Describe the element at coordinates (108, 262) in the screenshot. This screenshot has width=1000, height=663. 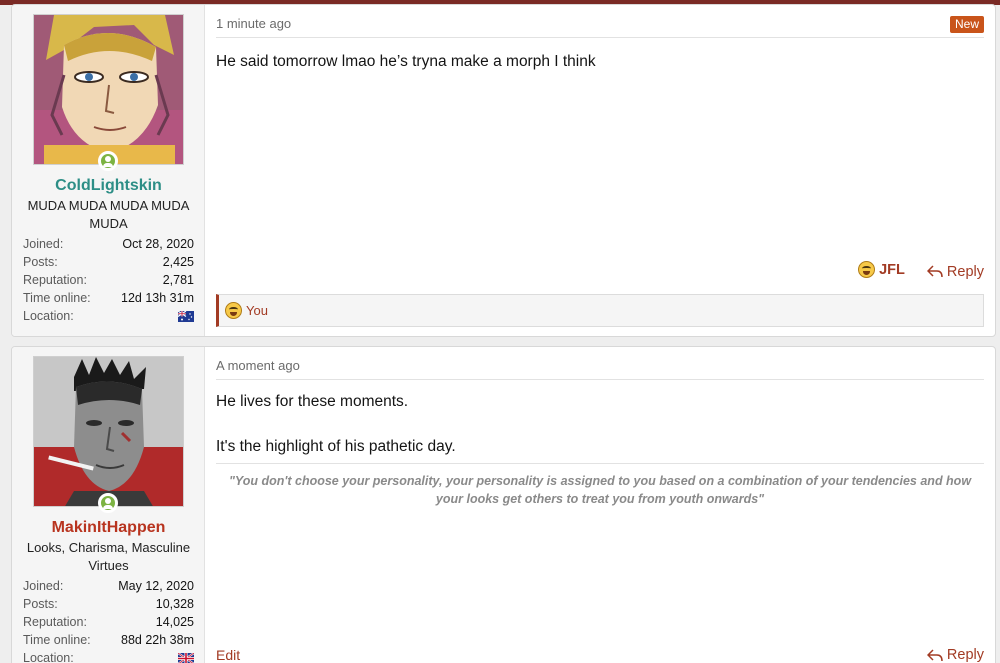
I see `stat-posts: Posts: 2,425` at that location.